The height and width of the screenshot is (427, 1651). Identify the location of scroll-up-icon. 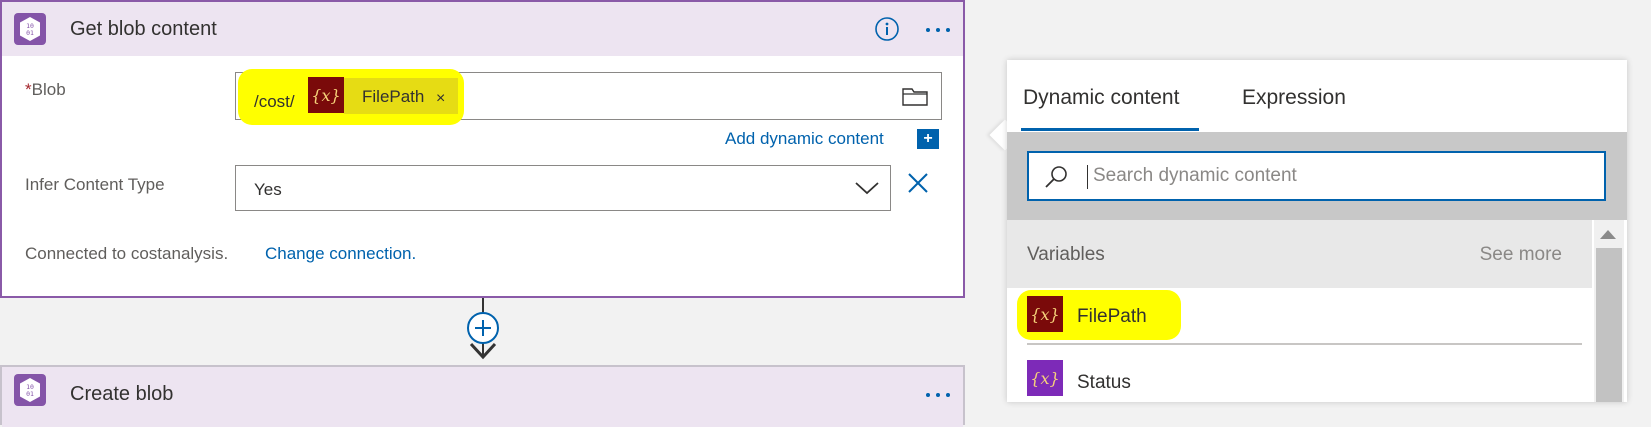
(1608, 234).